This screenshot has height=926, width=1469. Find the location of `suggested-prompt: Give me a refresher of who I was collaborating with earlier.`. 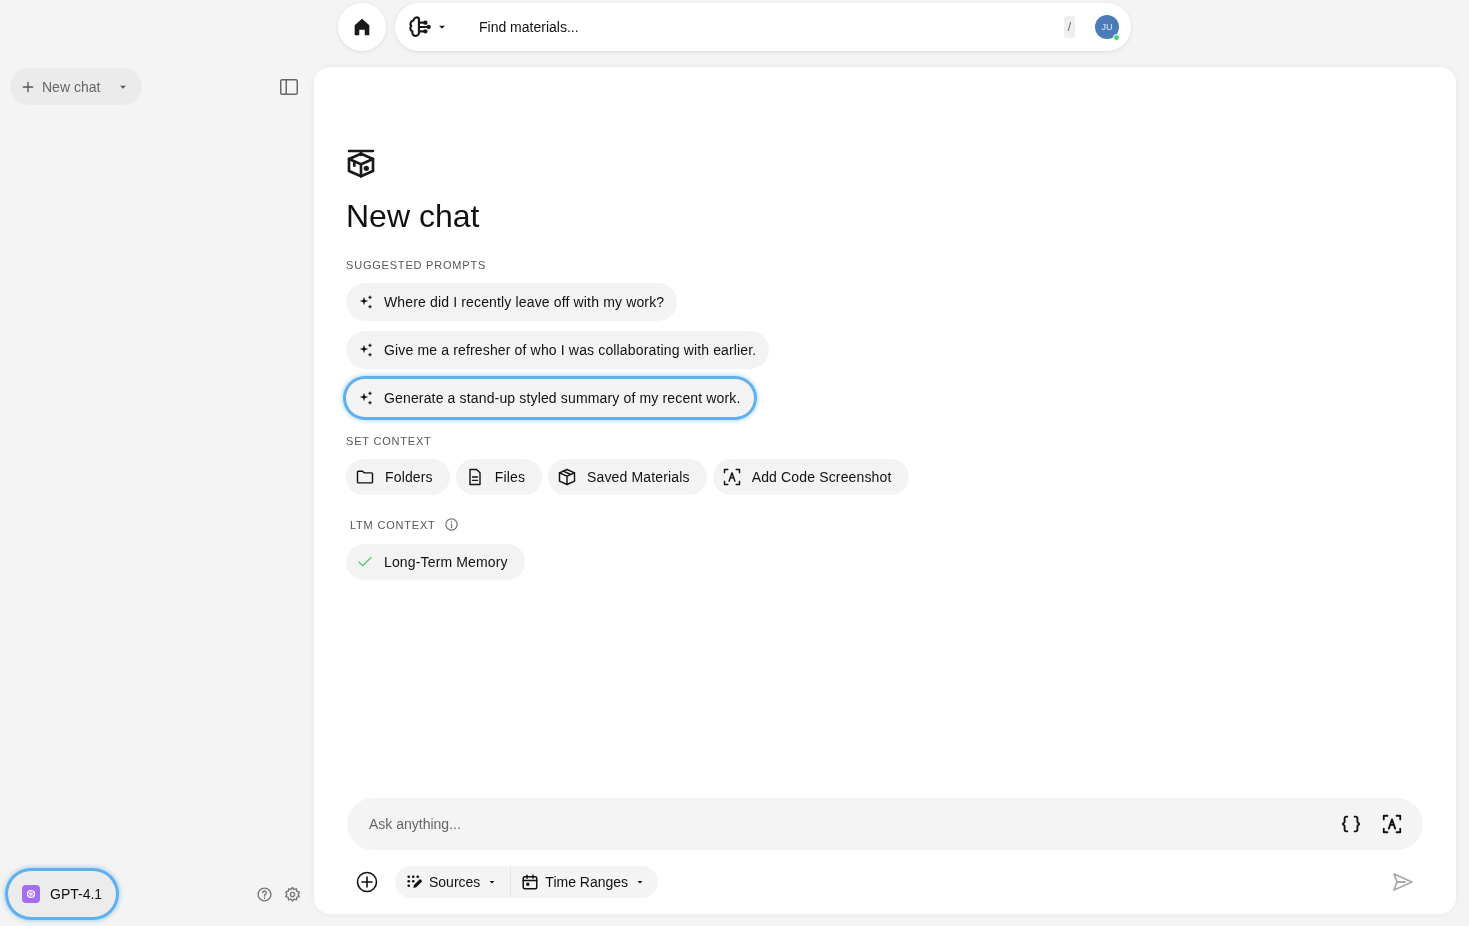

suggested-prompt: Give me a refresher of who I was collaborating with earlier. is located at coordinates (558, 350).